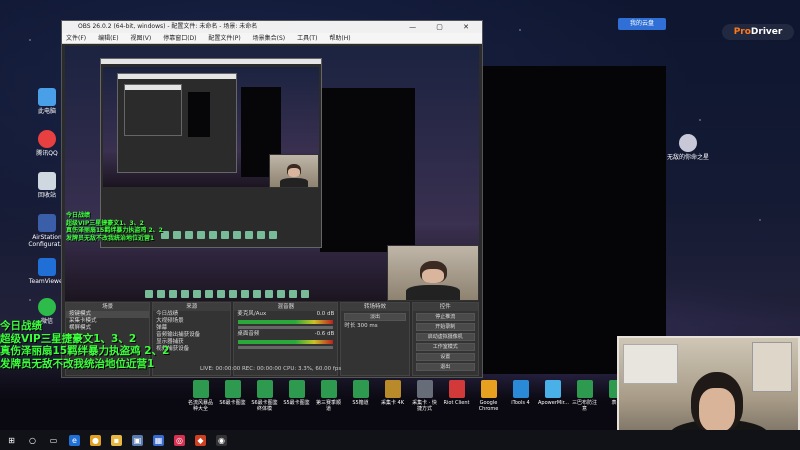 This screenshot has height=450, width=800. I want to click on desktop-shortcut: S5箱道, so click(360, 396).